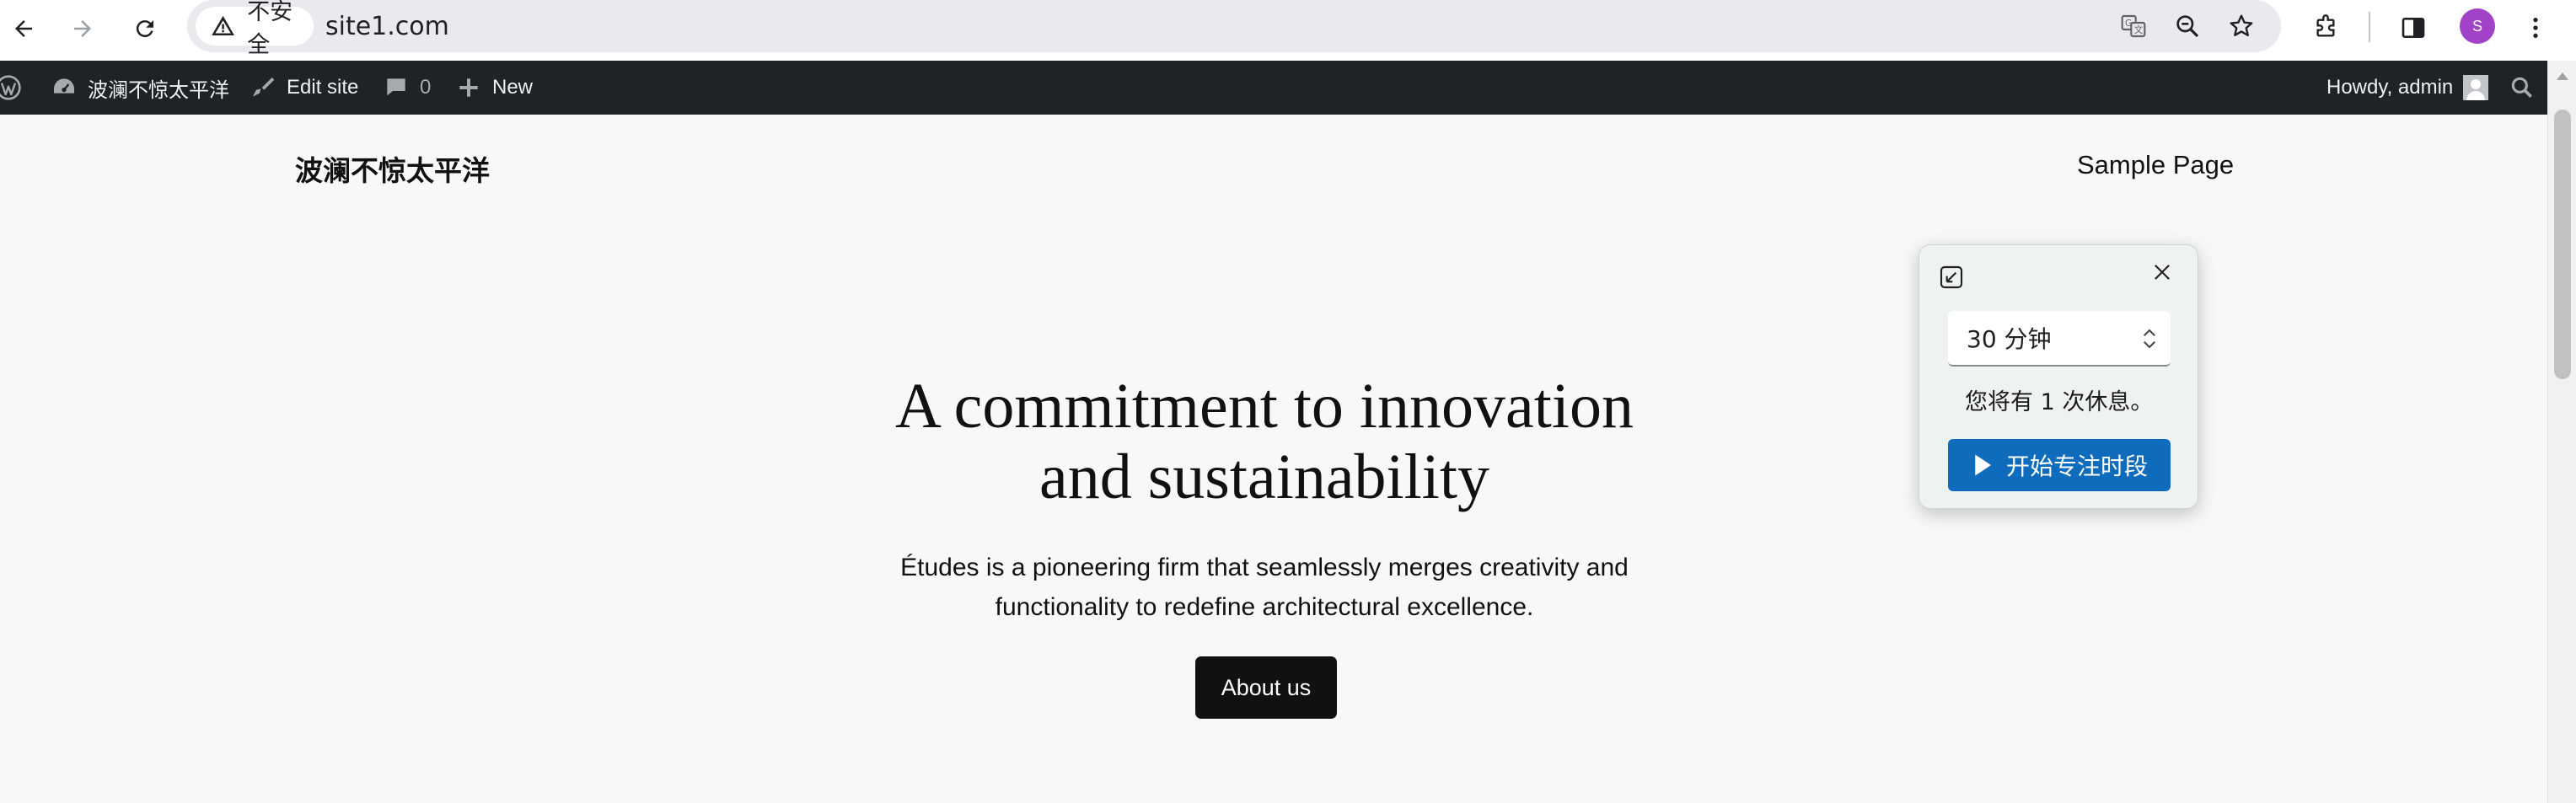  I want to click on reload-button, so click(145, 29).